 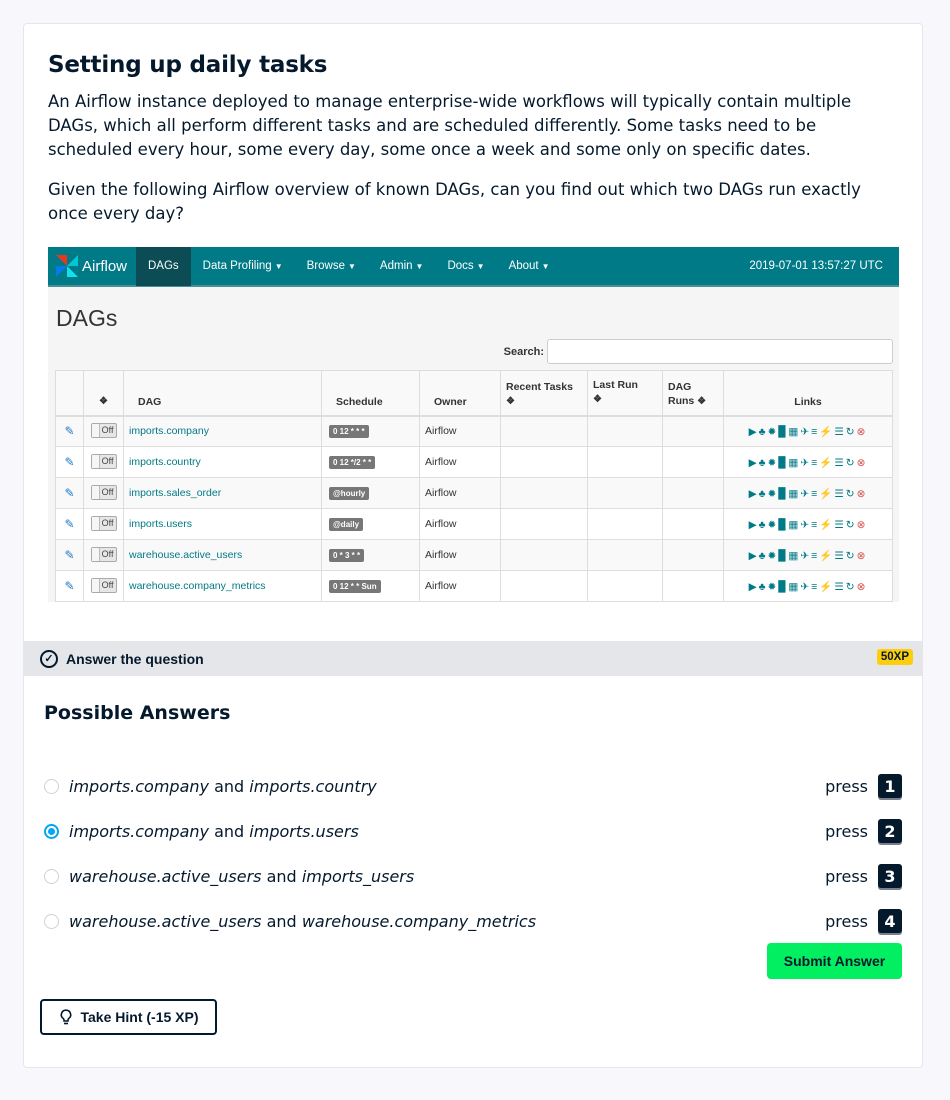 I want to click on tasks-icon: ▦, so click(x=794, y=555).